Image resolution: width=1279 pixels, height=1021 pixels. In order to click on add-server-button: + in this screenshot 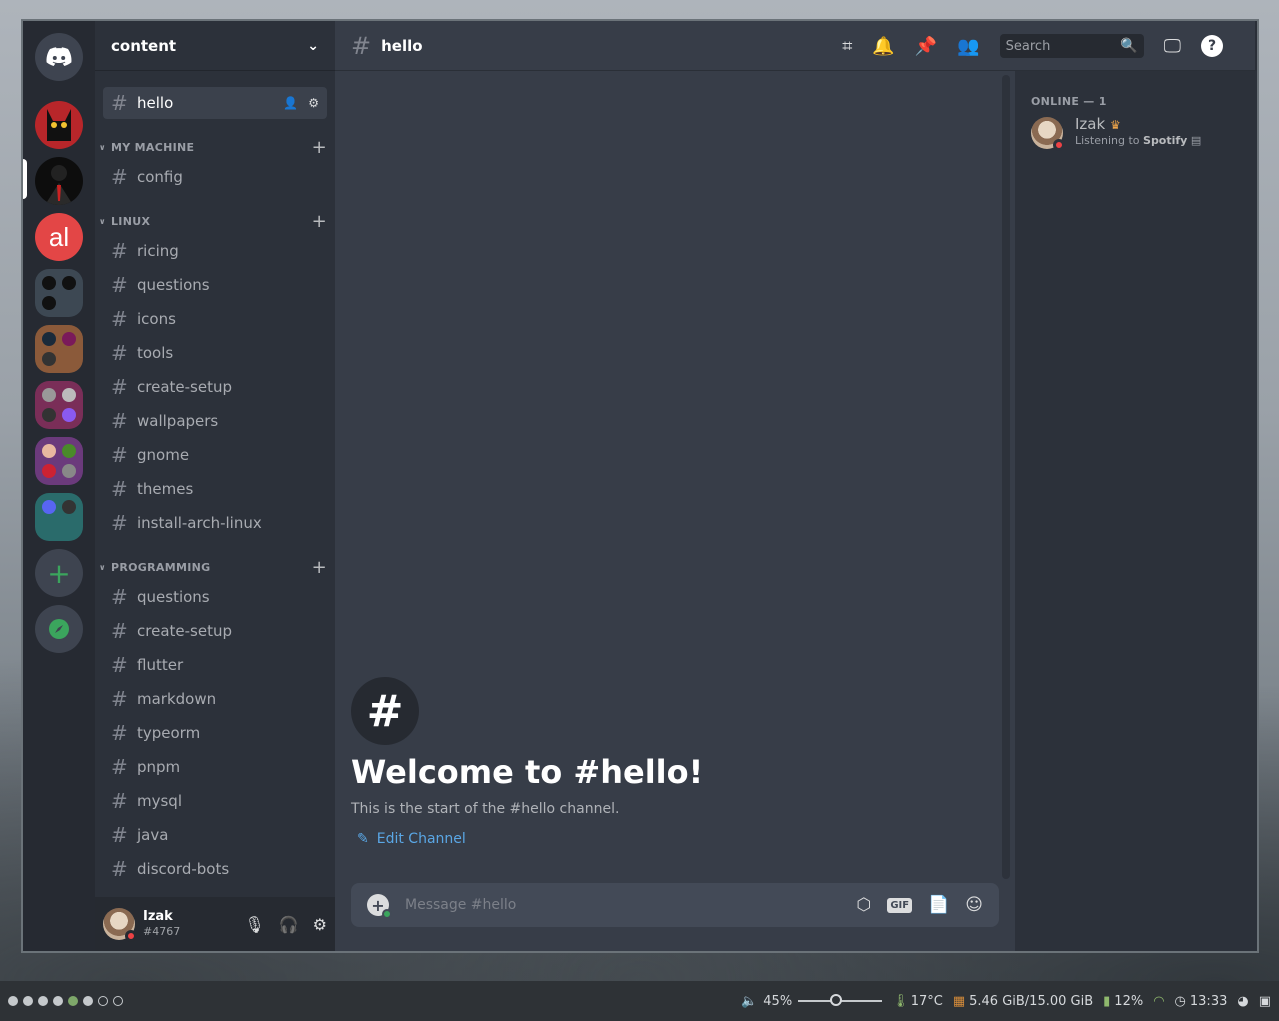, I will do `click(59, 573)`.